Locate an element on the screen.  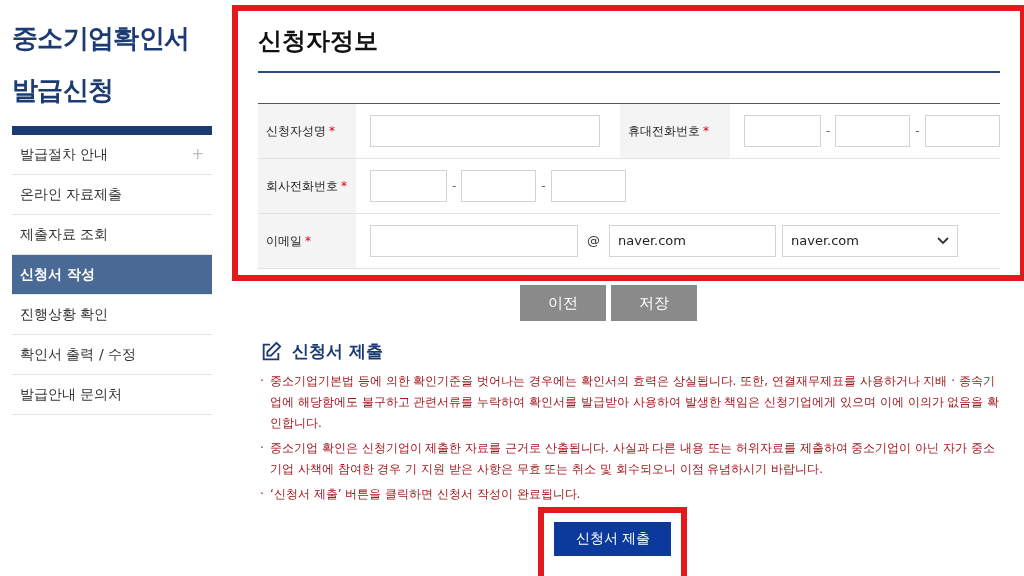
notice-text: ‘신청서 제출’ 버튼을 클릭하면 신청서 작성이 완료됩니다. is located at coordinates (425, 494).